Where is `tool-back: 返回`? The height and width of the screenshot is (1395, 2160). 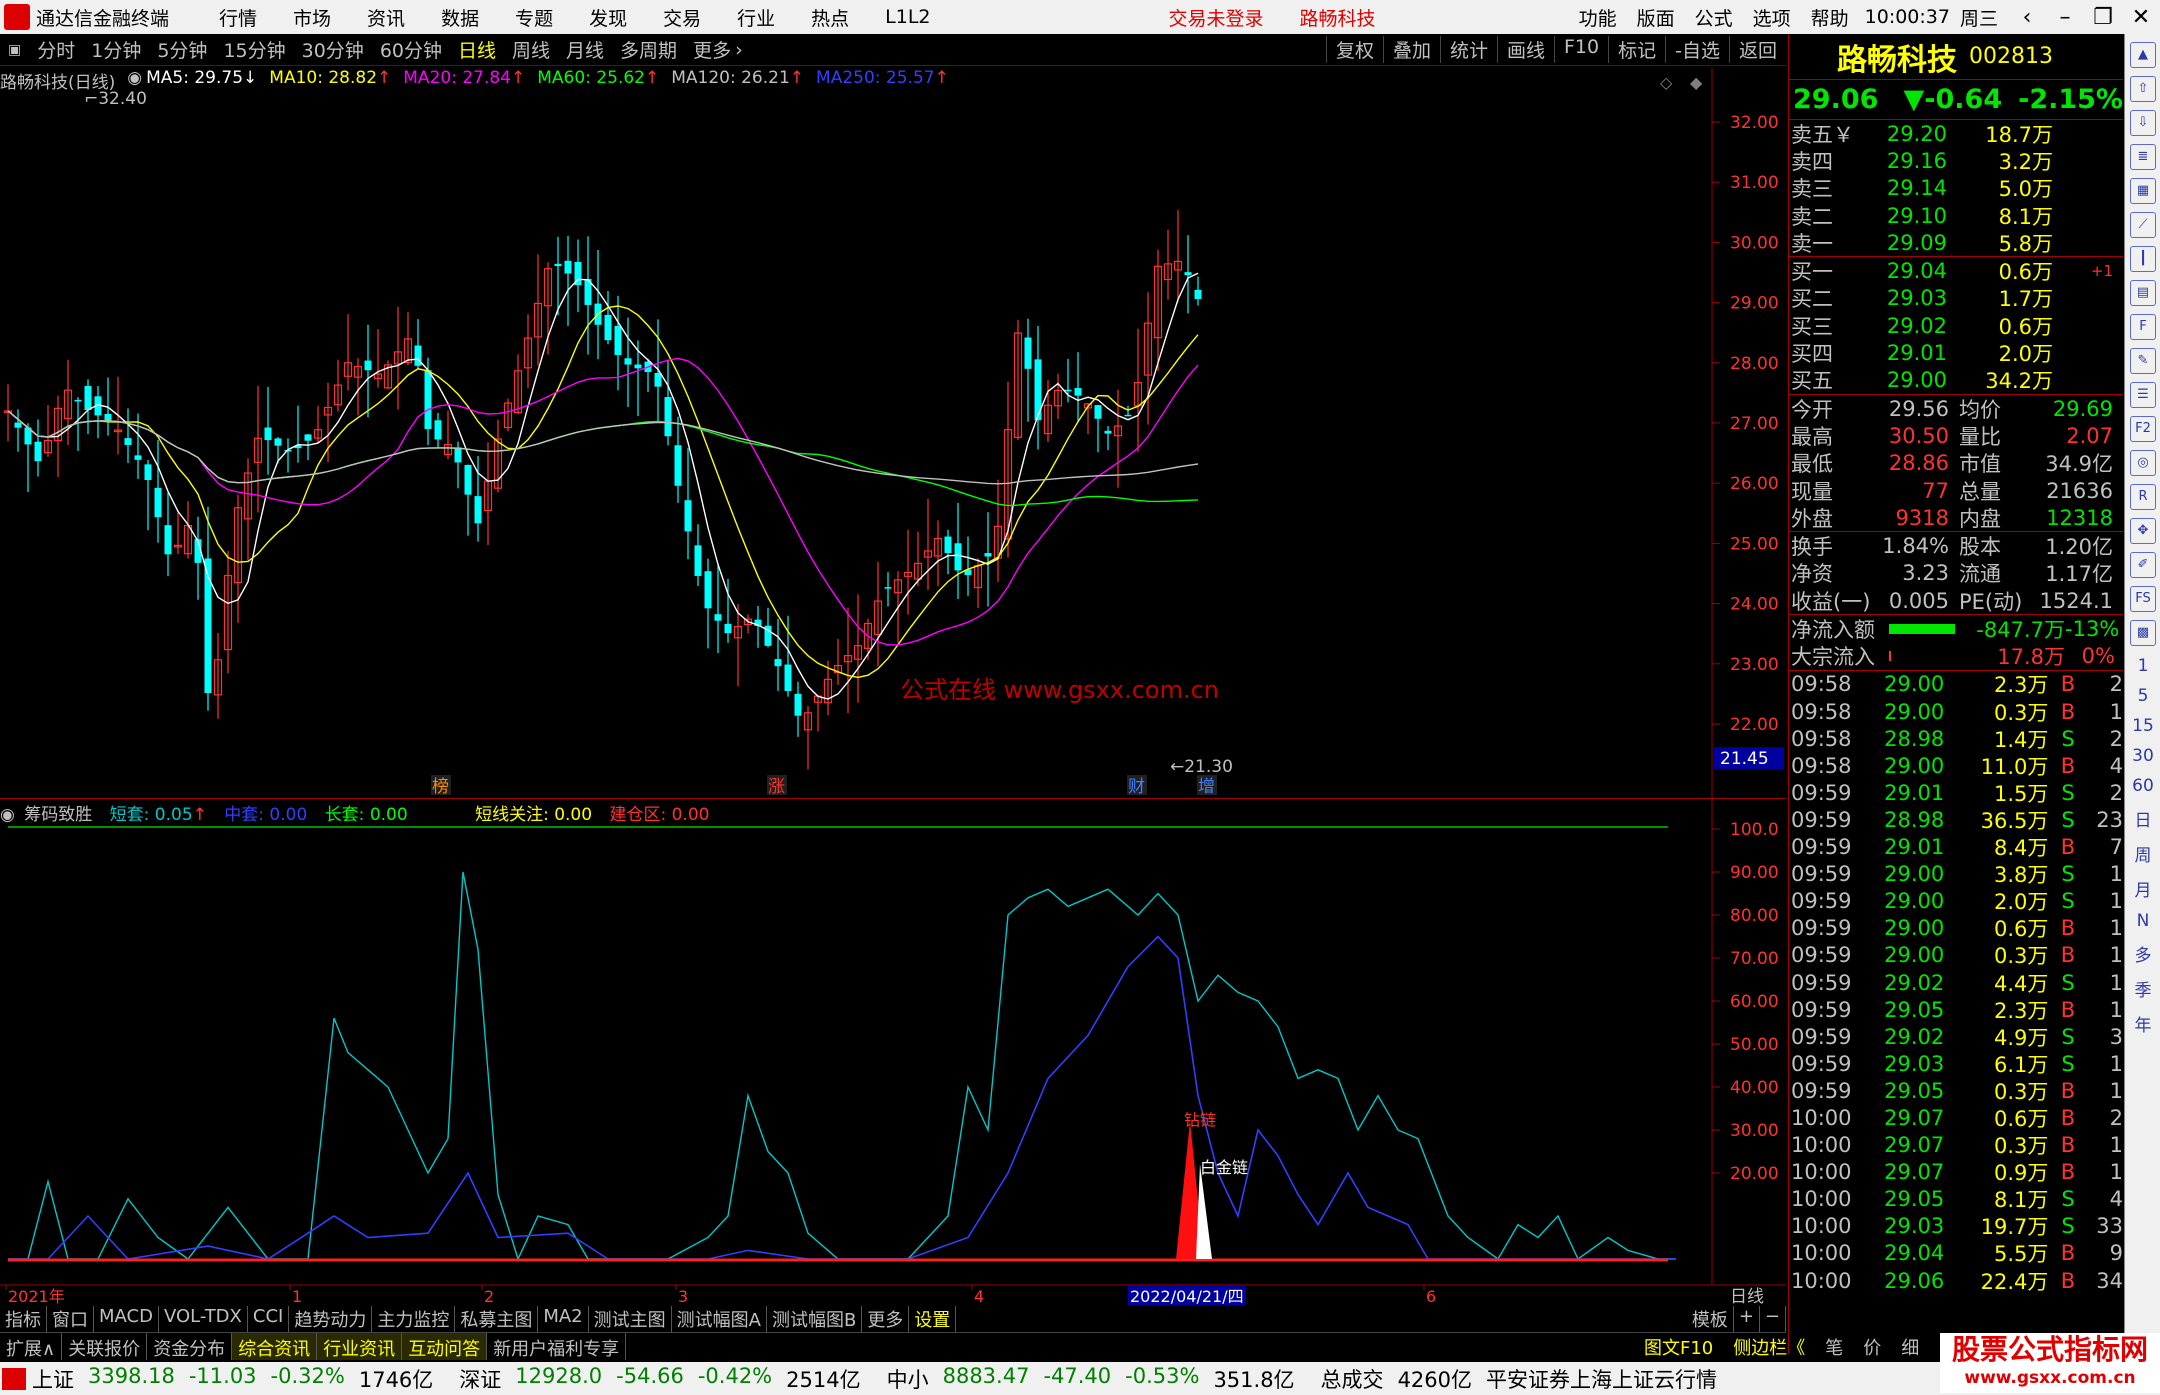
tool-back: 返回 is located at coordinates (1757, 49).